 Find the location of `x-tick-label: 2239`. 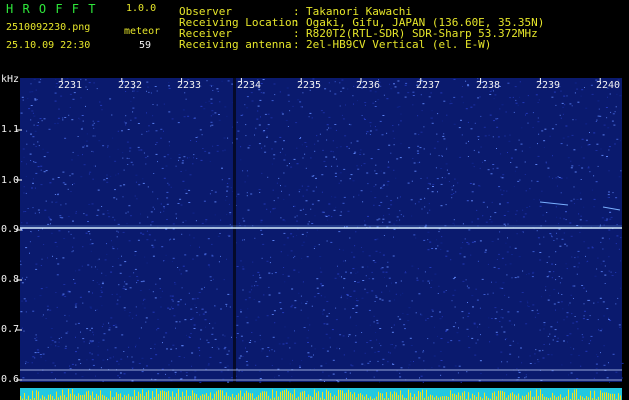

x-tick-label: 2239 is located at coordinates (548, 85).